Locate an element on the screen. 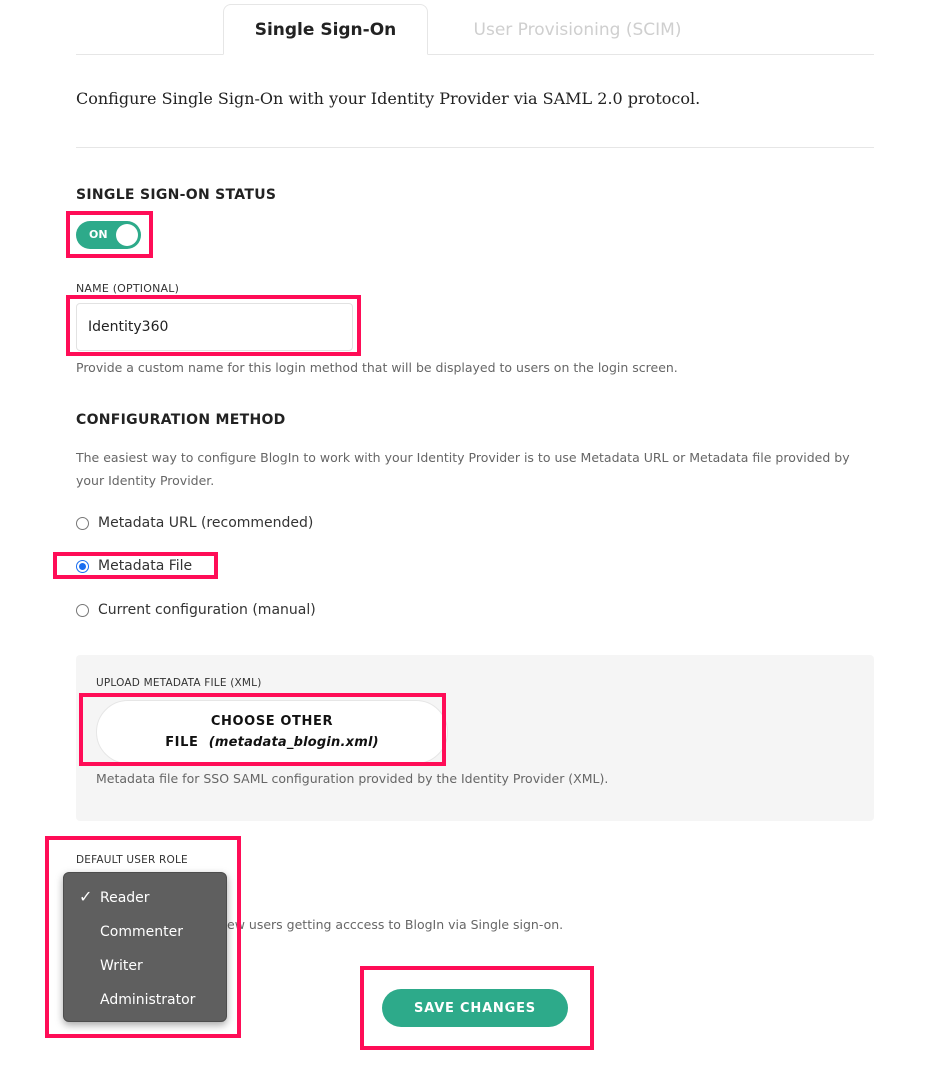 The image size is (934, 1080). toggle-label: ON is located at coordinates (98, 234).